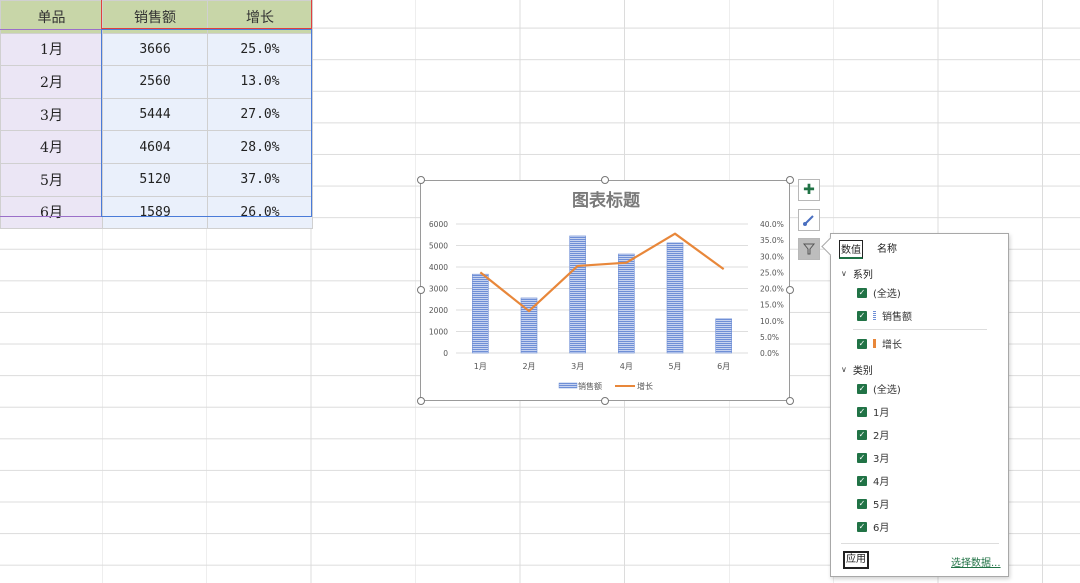 The height and width of the screenshot is (583, 1080). I want to click on y-right-tick-label: 10.0%, so click(772, 321).